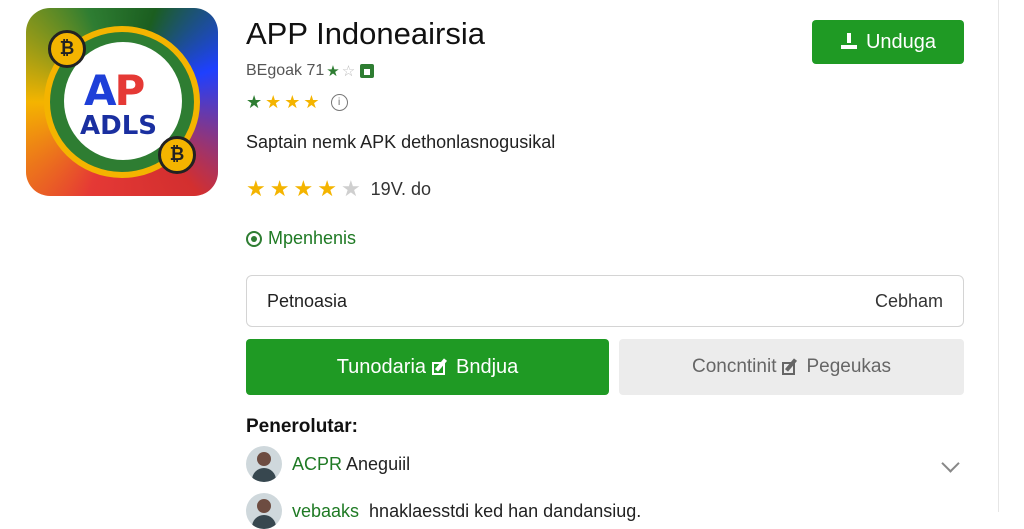  What do you see at coordinates (401, 188) in the screenshot?
I see `rating-count: 19V. do` at bounding box center [401, 188].